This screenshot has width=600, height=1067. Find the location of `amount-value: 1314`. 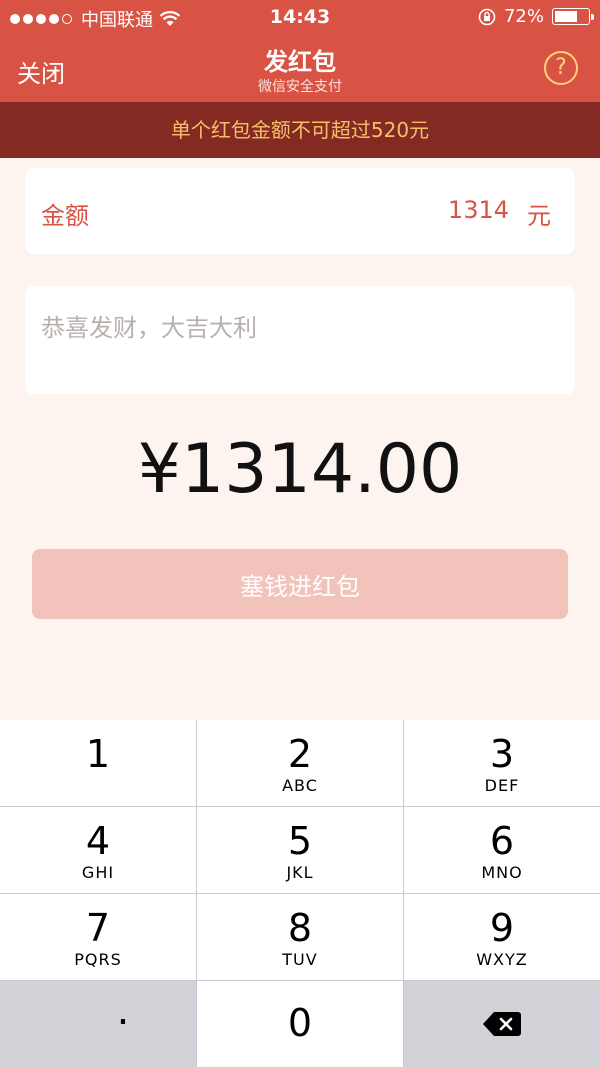

amount-value: 1314 is located at coordinates (478, 210).